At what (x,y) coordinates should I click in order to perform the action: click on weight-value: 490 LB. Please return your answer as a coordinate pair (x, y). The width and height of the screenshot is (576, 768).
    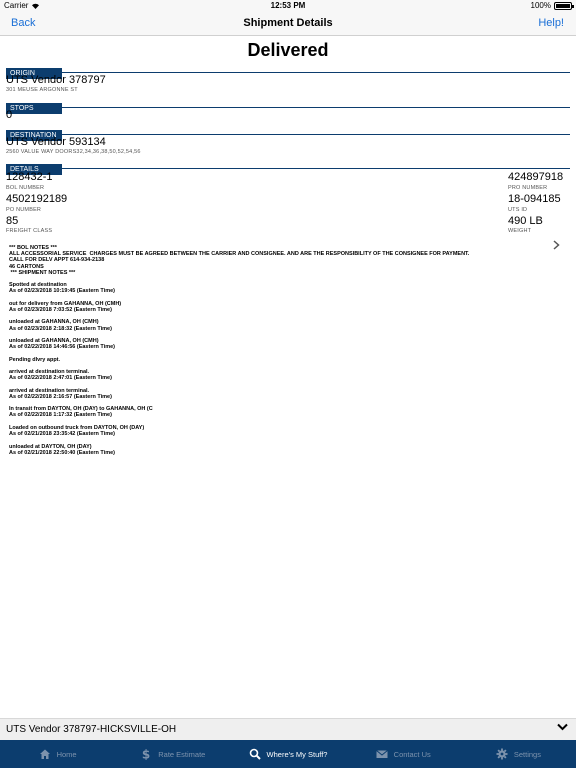
    Looking at the image, I should click on (525, 221).